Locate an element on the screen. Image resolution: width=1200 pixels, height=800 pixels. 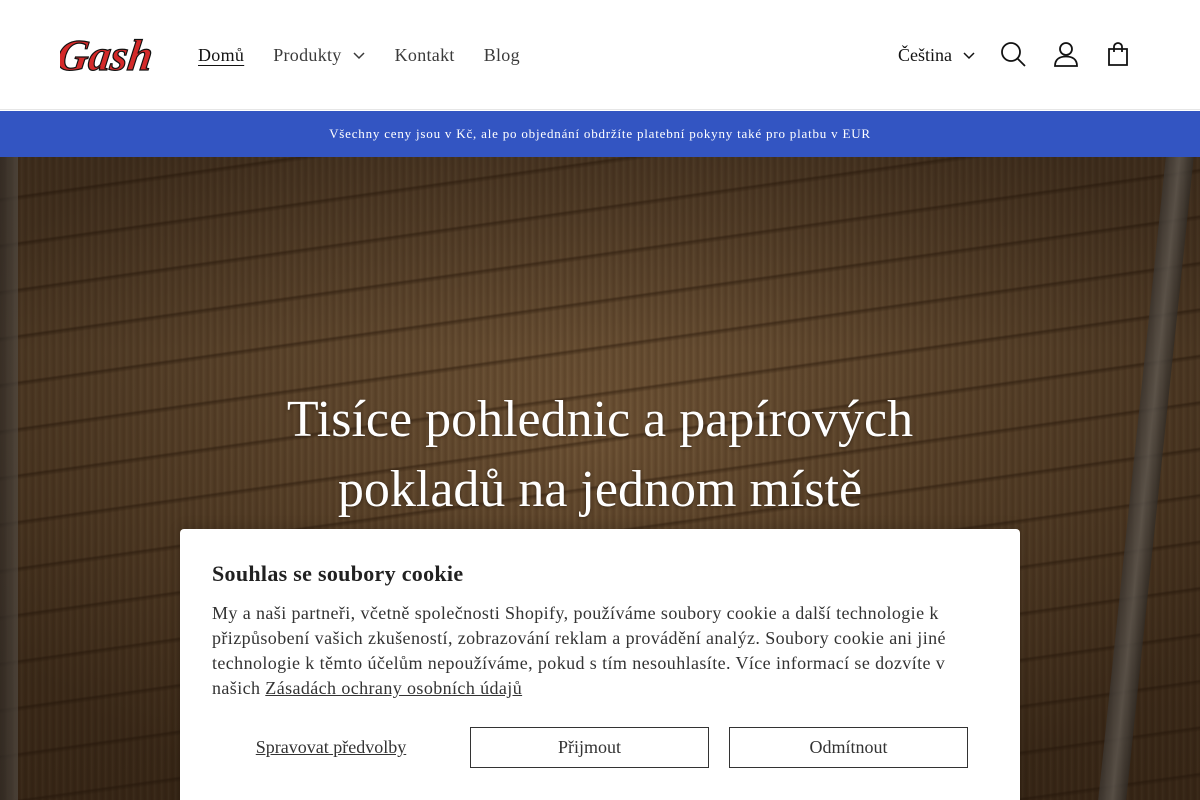
manage-preferences-link: Spravovat předvolby is located at coordinates (331, 747).